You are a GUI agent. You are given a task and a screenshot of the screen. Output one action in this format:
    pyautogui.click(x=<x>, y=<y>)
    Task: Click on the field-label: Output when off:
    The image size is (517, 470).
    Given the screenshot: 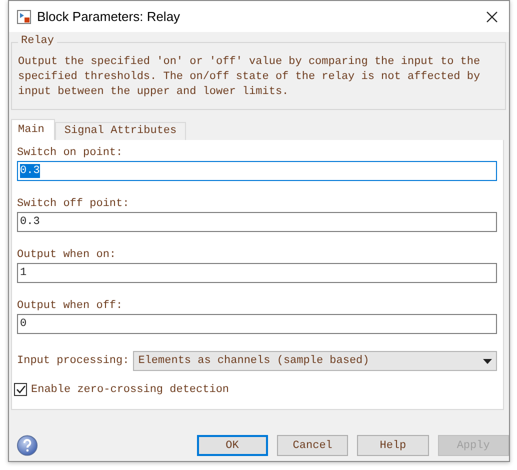 What is the action you would take?
    pyautogui.click(x=70, y=306)
    